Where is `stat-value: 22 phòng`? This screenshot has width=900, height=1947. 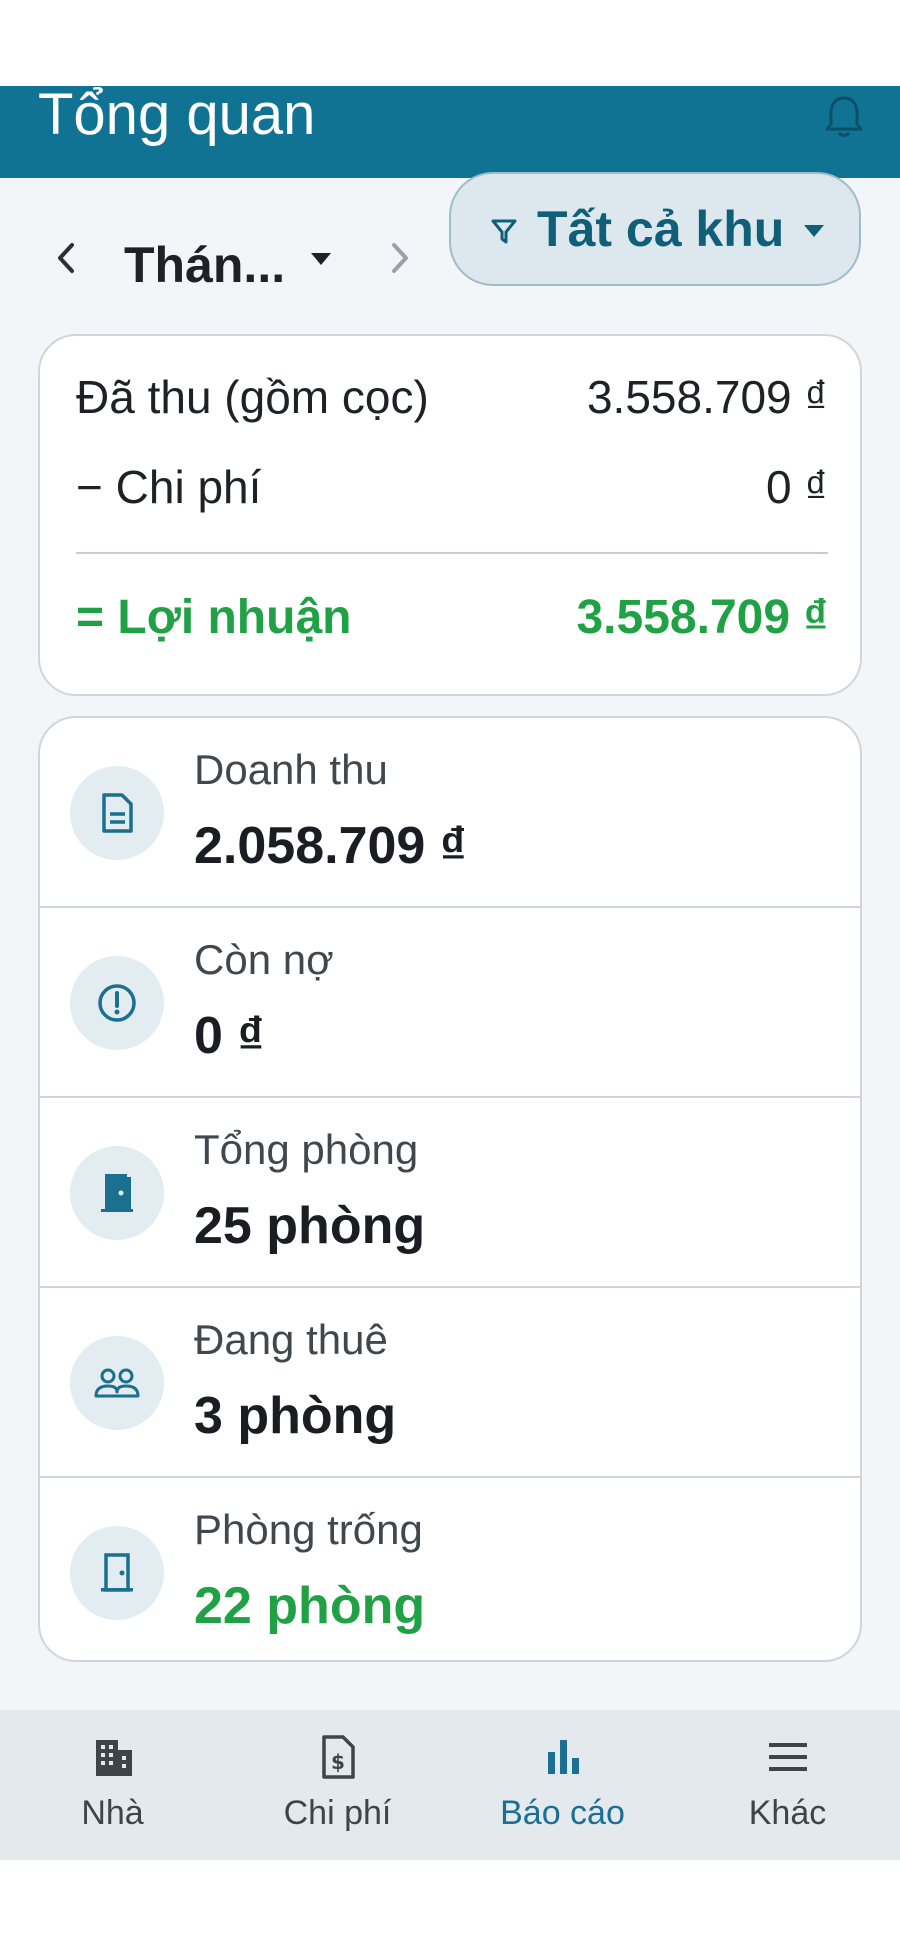
stat-value: 22 phòng is located at coordinates (310, 1606).